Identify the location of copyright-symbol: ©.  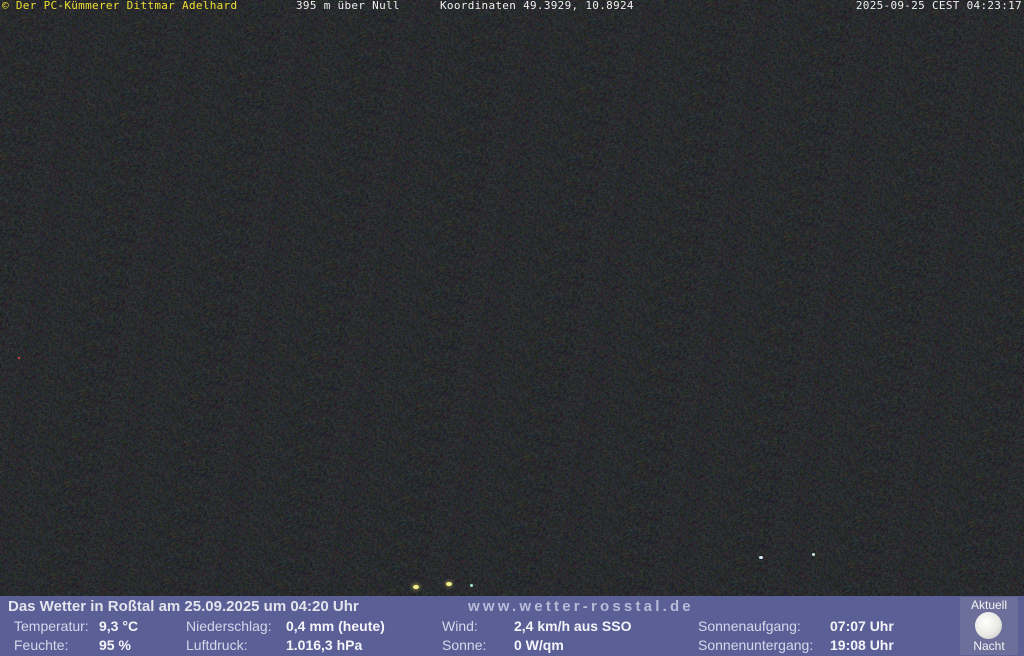
(5, 6).